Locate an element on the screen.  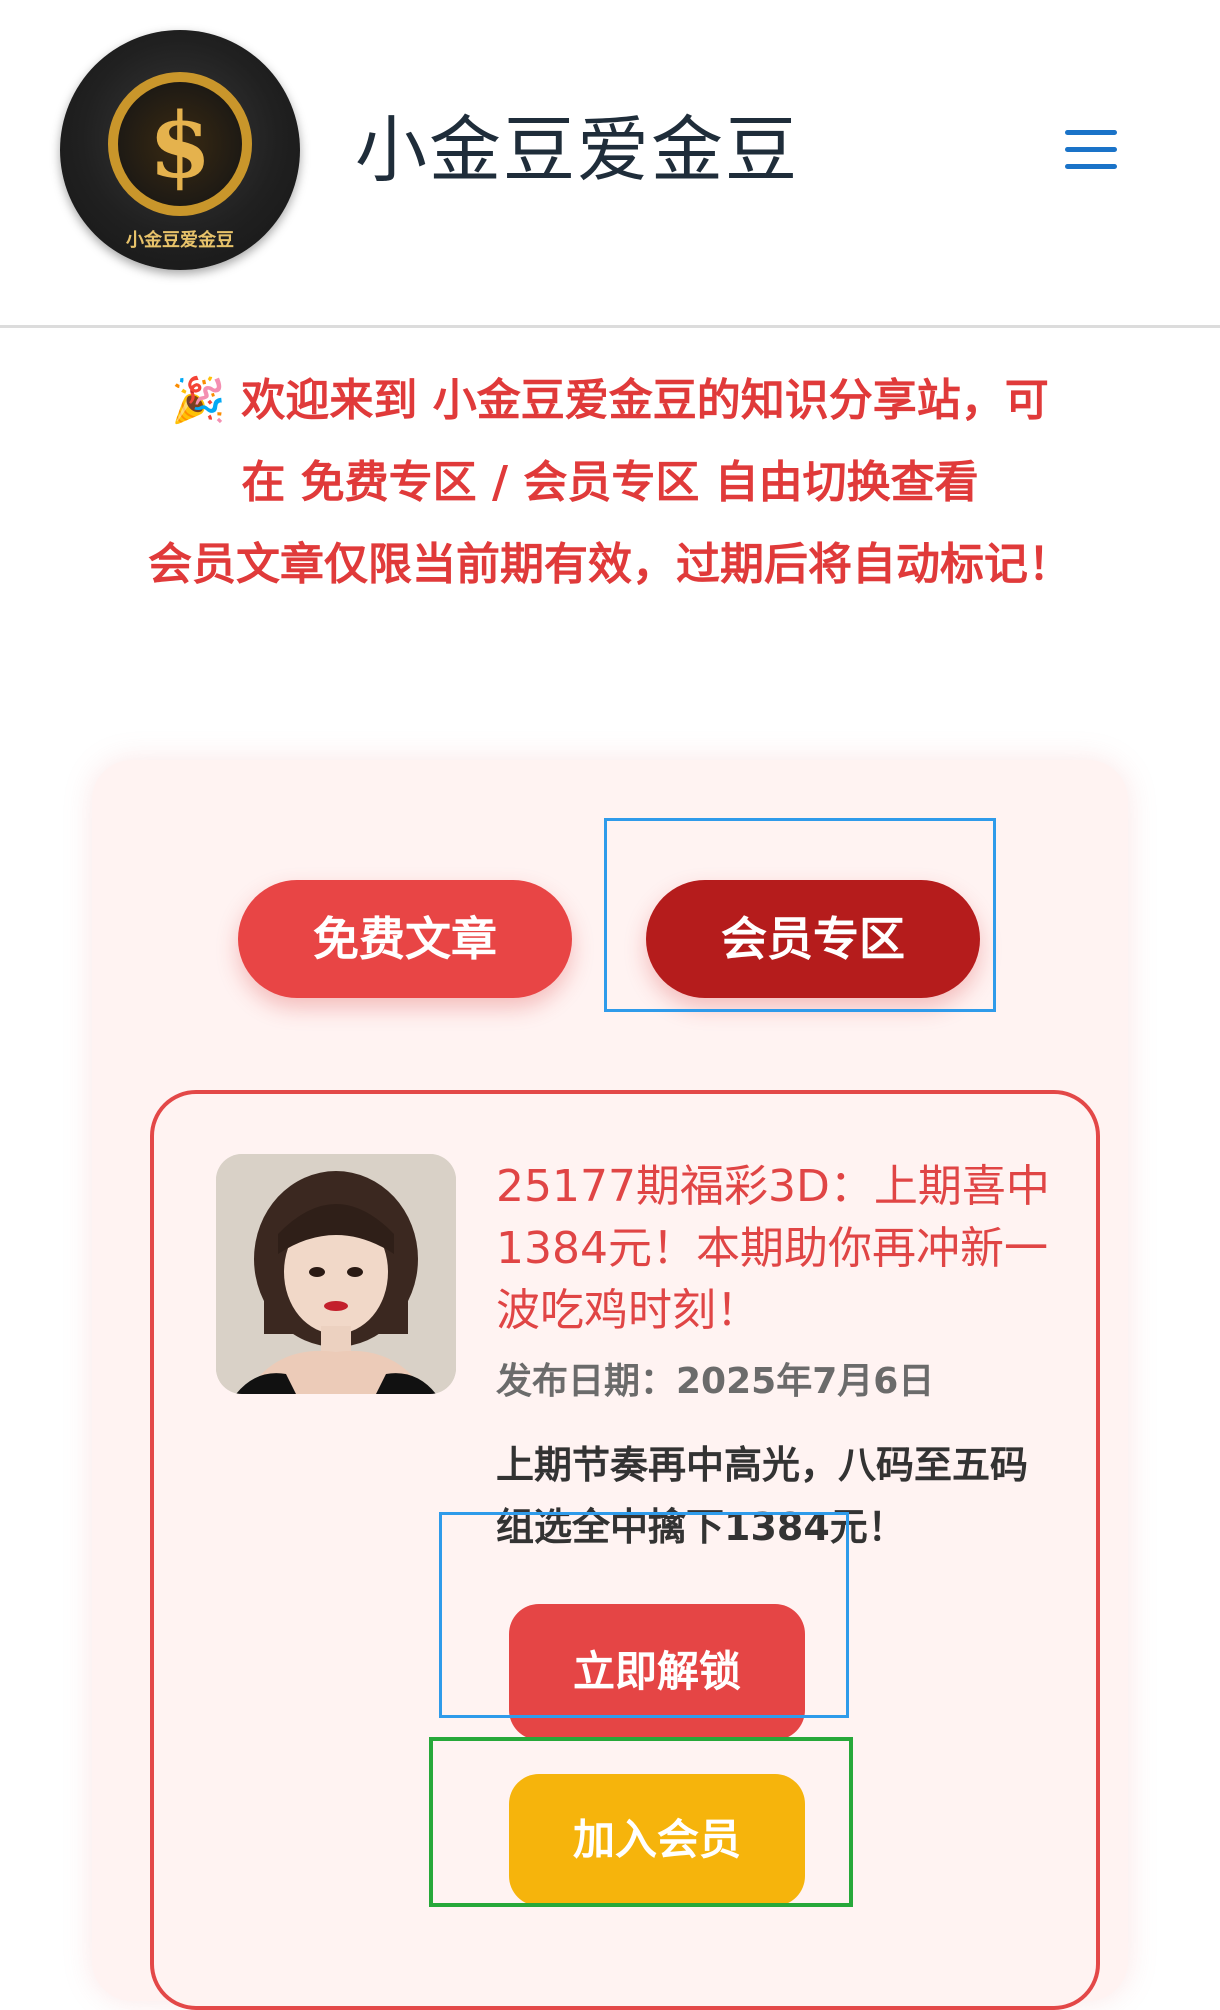
hamburger-menu-icon is located at coordinates (1091, 150).